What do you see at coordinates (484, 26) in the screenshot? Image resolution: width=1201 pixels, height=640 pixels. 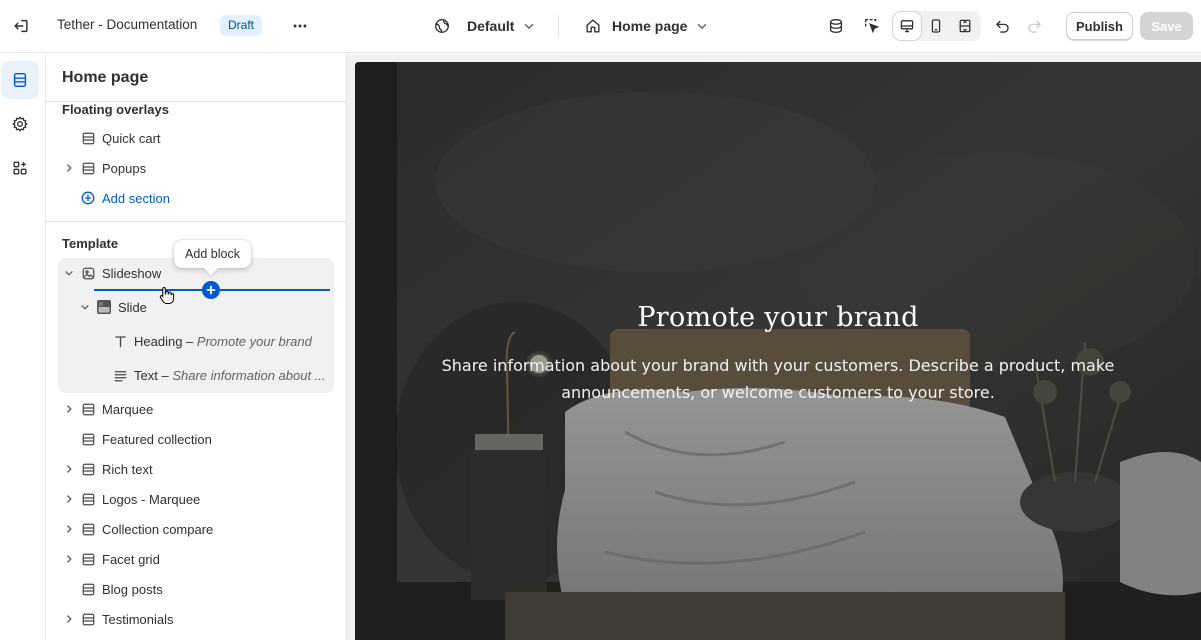 I see `theme-selector: Default` at bounding box center [484, 26].